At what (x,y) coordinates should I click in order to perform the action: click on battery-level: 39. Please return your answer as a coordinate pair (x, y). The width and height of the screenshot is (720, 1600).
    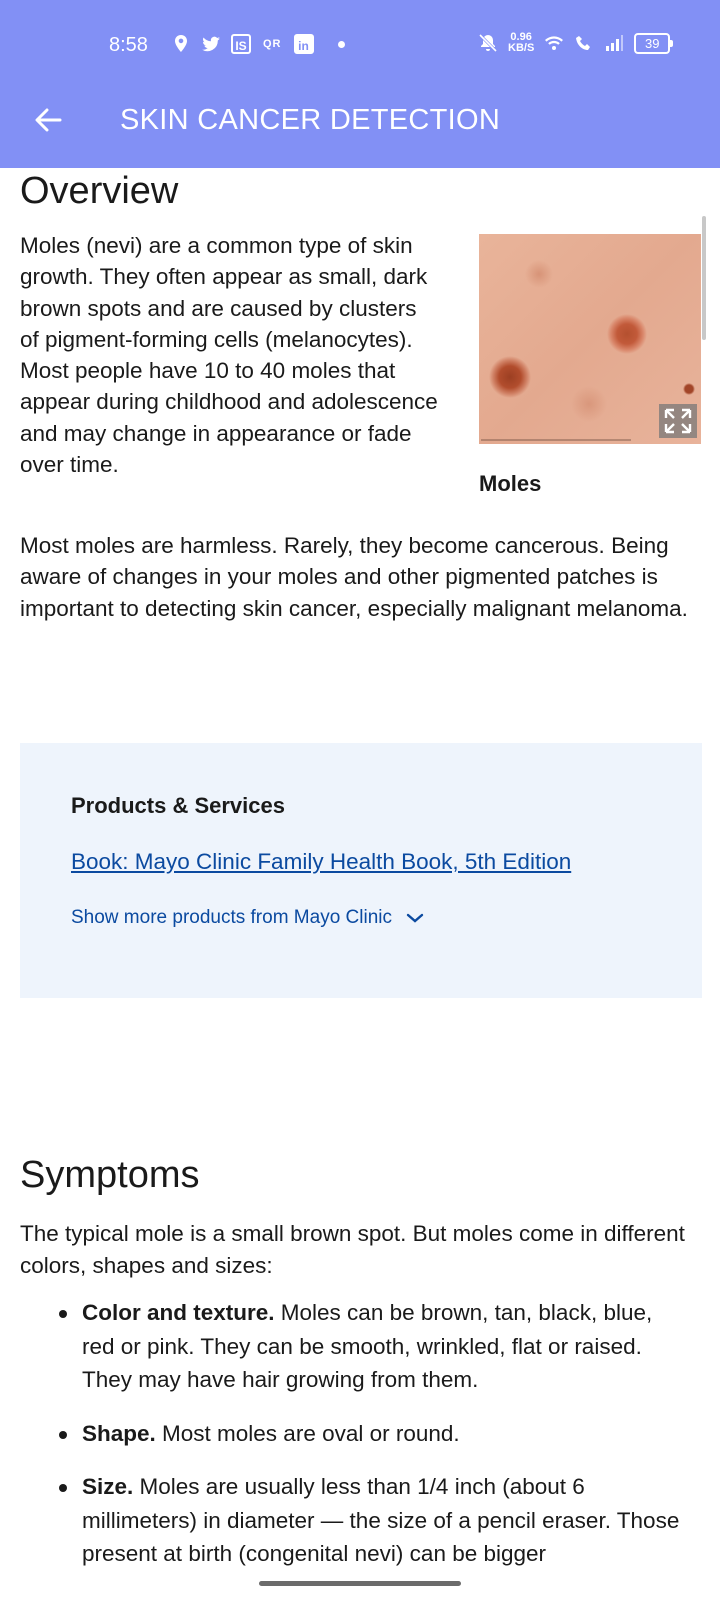
    Looking at the image, I should click on (652, 43).